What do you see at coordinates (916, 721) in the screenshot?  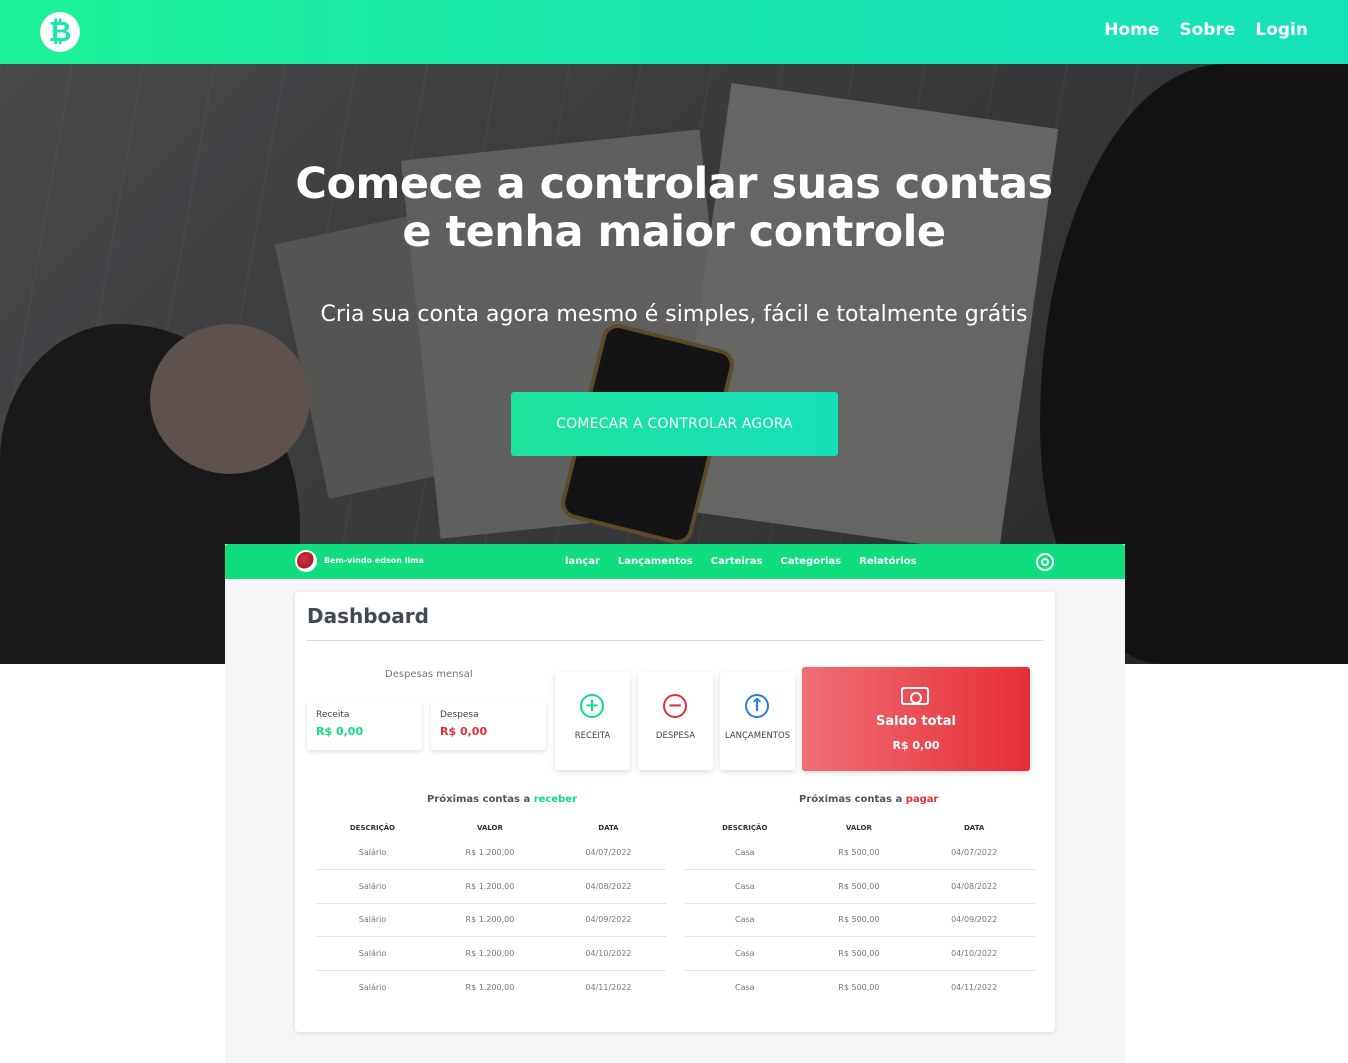 I see `saldo-total-label: Saldo total` at bounding box center [916, 721].